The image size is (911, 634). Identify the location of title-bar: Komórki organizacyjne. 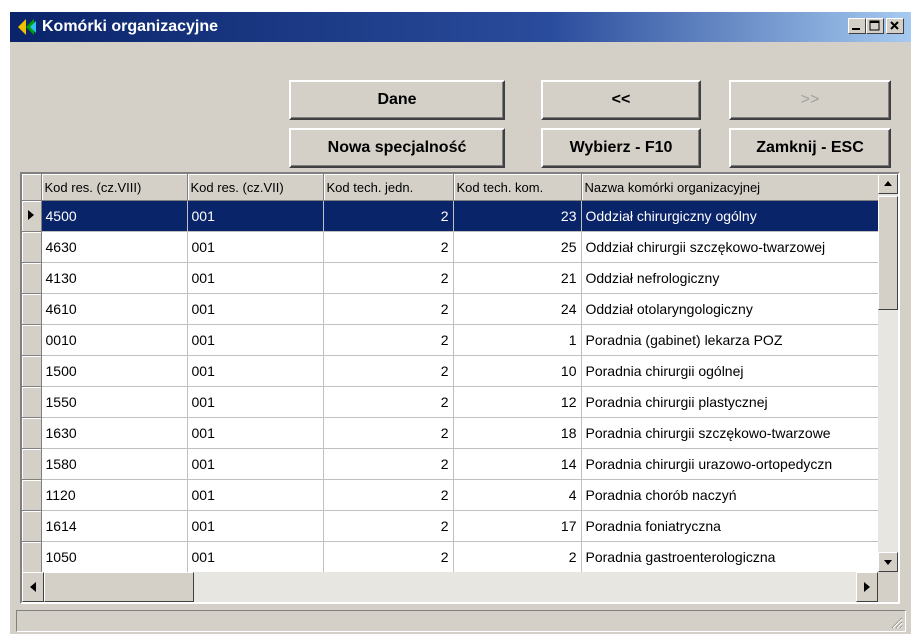
(460, 27).